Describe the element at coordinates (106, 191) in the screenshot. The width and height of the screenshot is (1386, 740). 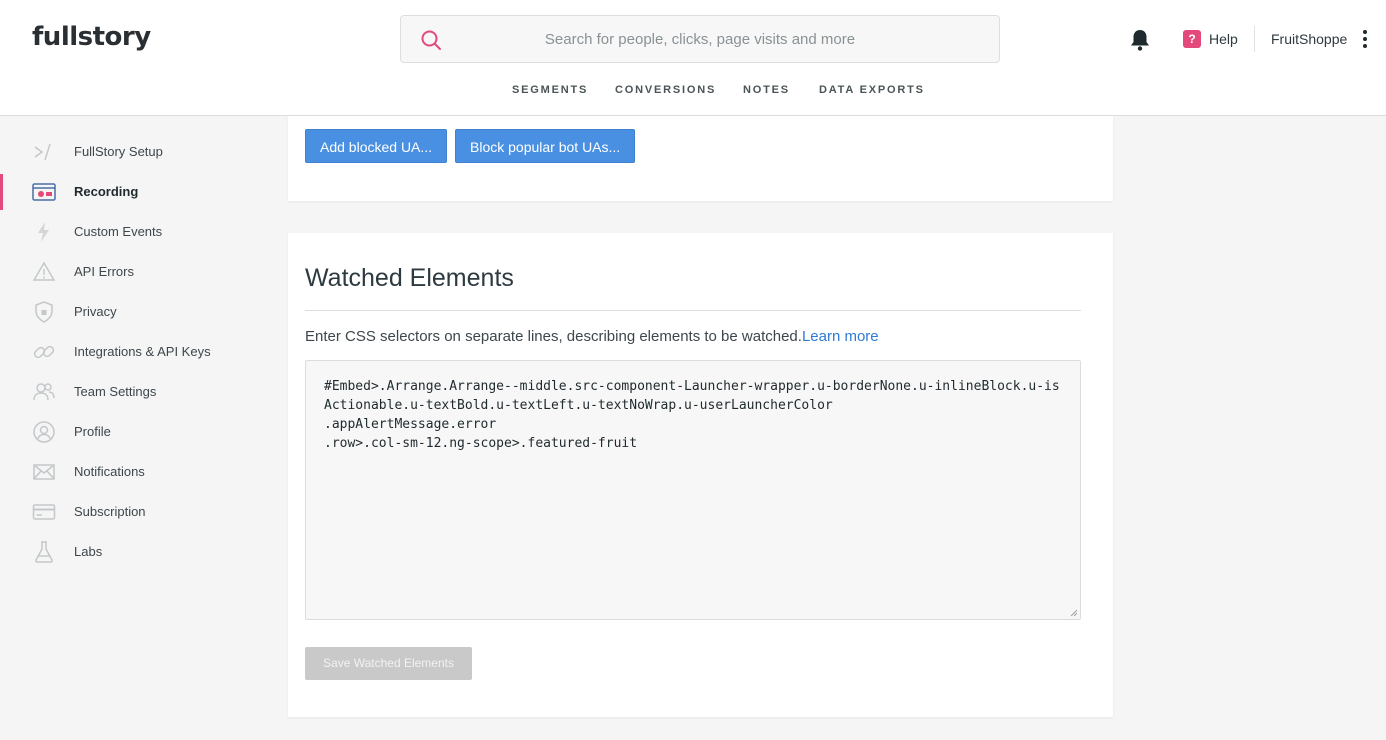
I see `sidebar-item-label: Recording` at that location.